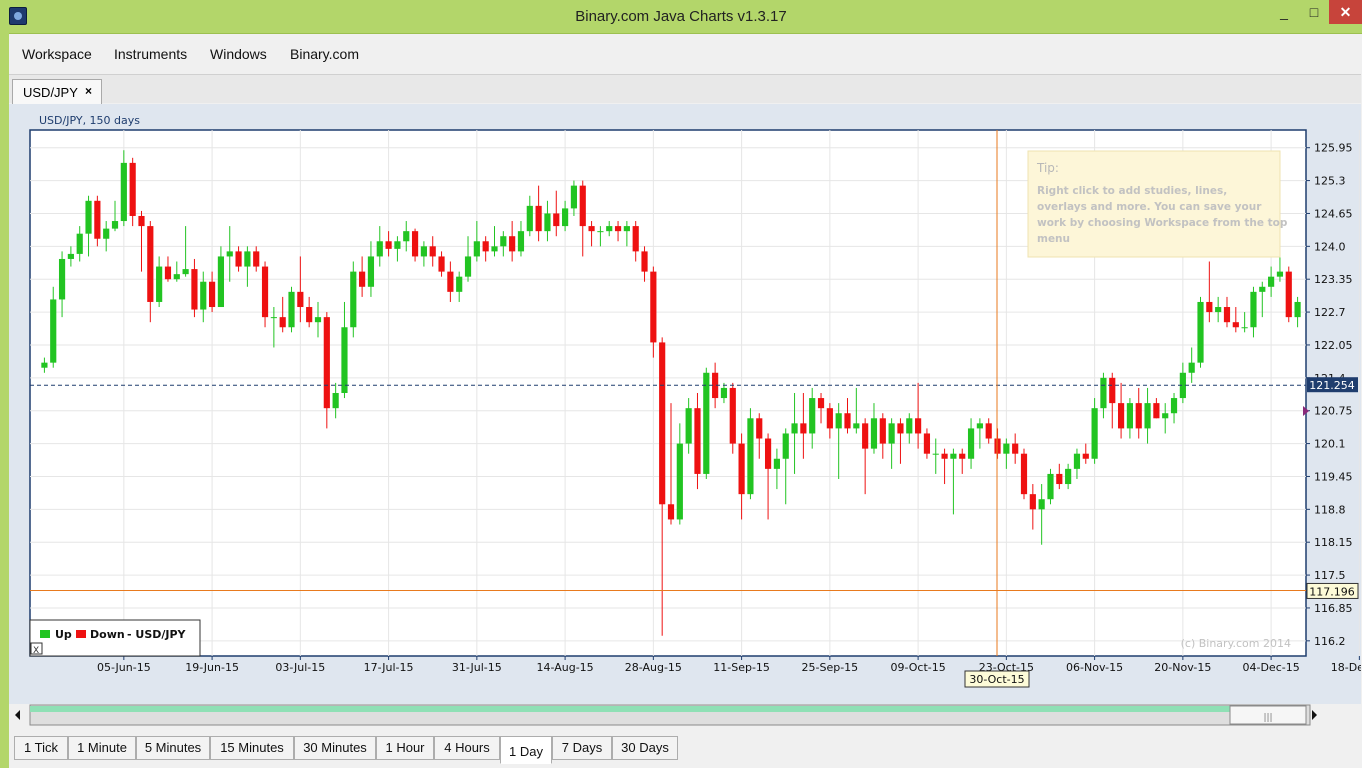 This screenshot has height=768, width=1362. Describe the element at coordinates (1094, 667) in the screenshot. I see `x-tick-label: 06-Nov-15` at that location.